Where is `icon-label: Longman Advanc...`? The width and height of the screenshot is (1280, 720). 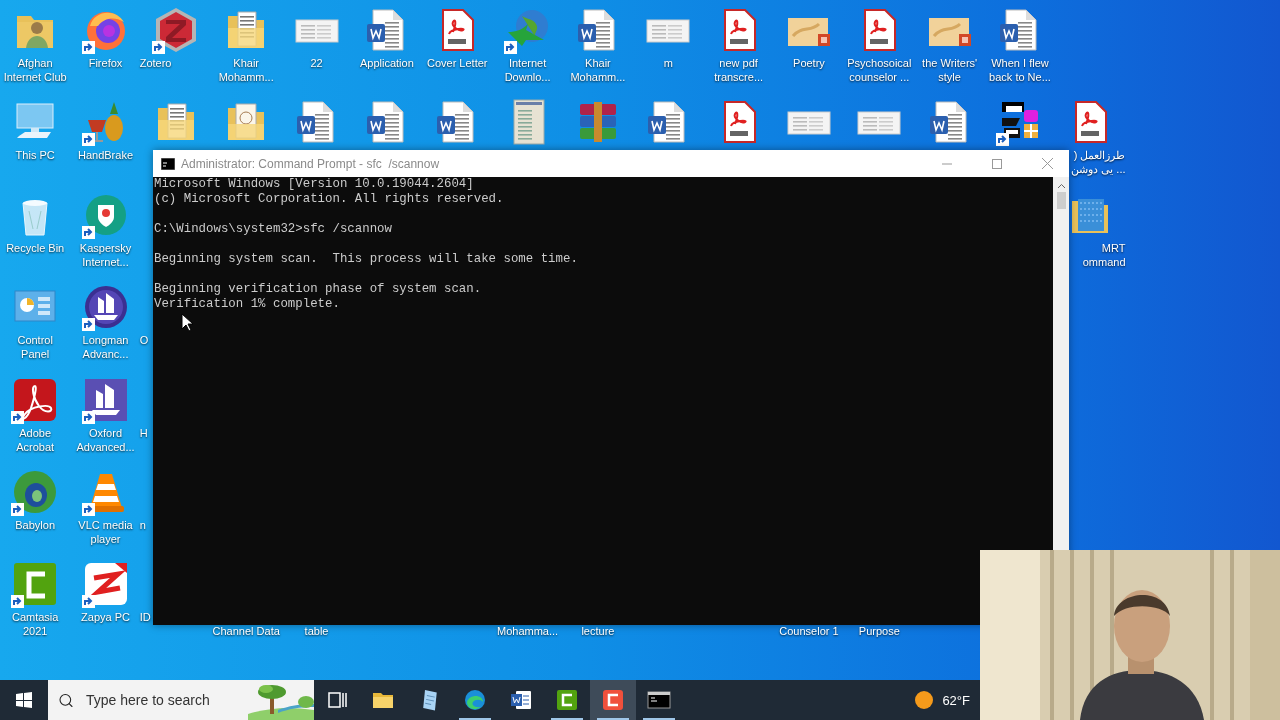 icon-label: Longman Advanc... is located at coordinates (105, 347).